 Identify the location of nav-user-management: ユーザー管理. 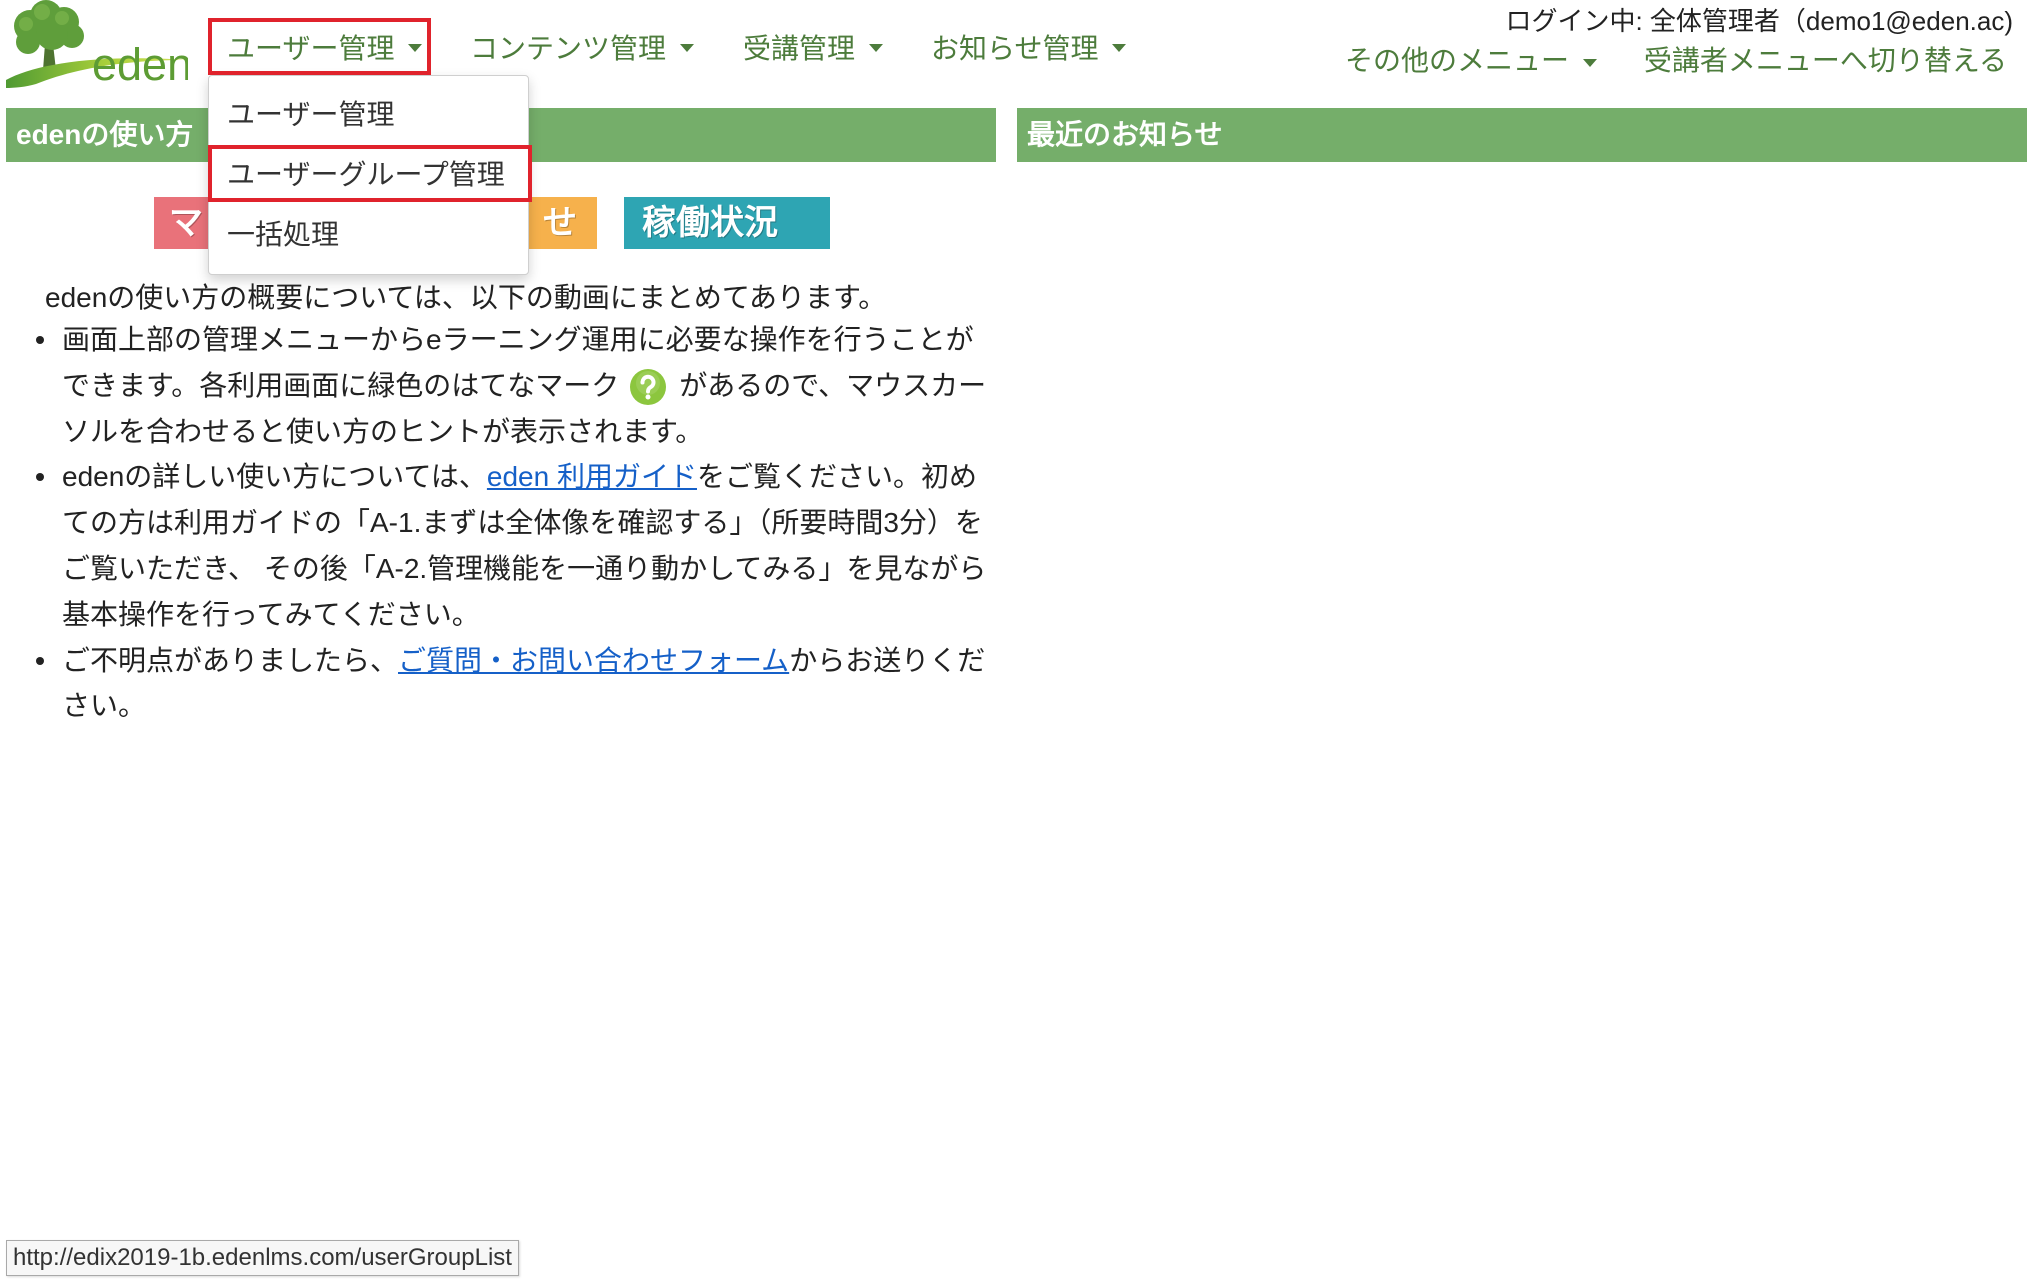
(319, 46).